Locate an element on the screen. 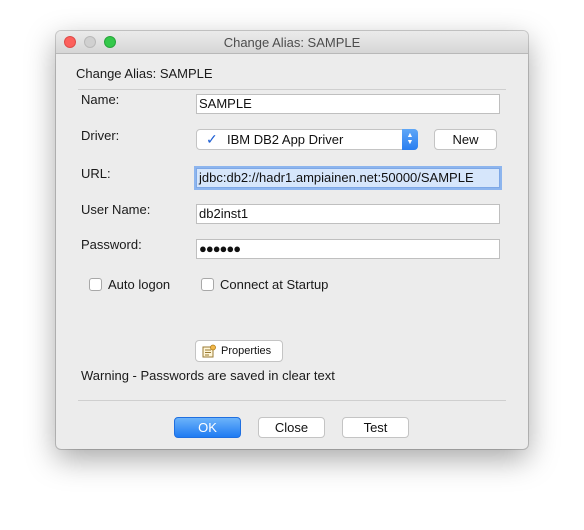 The width and height of the screenshot is (584, 530). updown-chevron-icon: ▲ ▼ is located at coordinates (410, 139).